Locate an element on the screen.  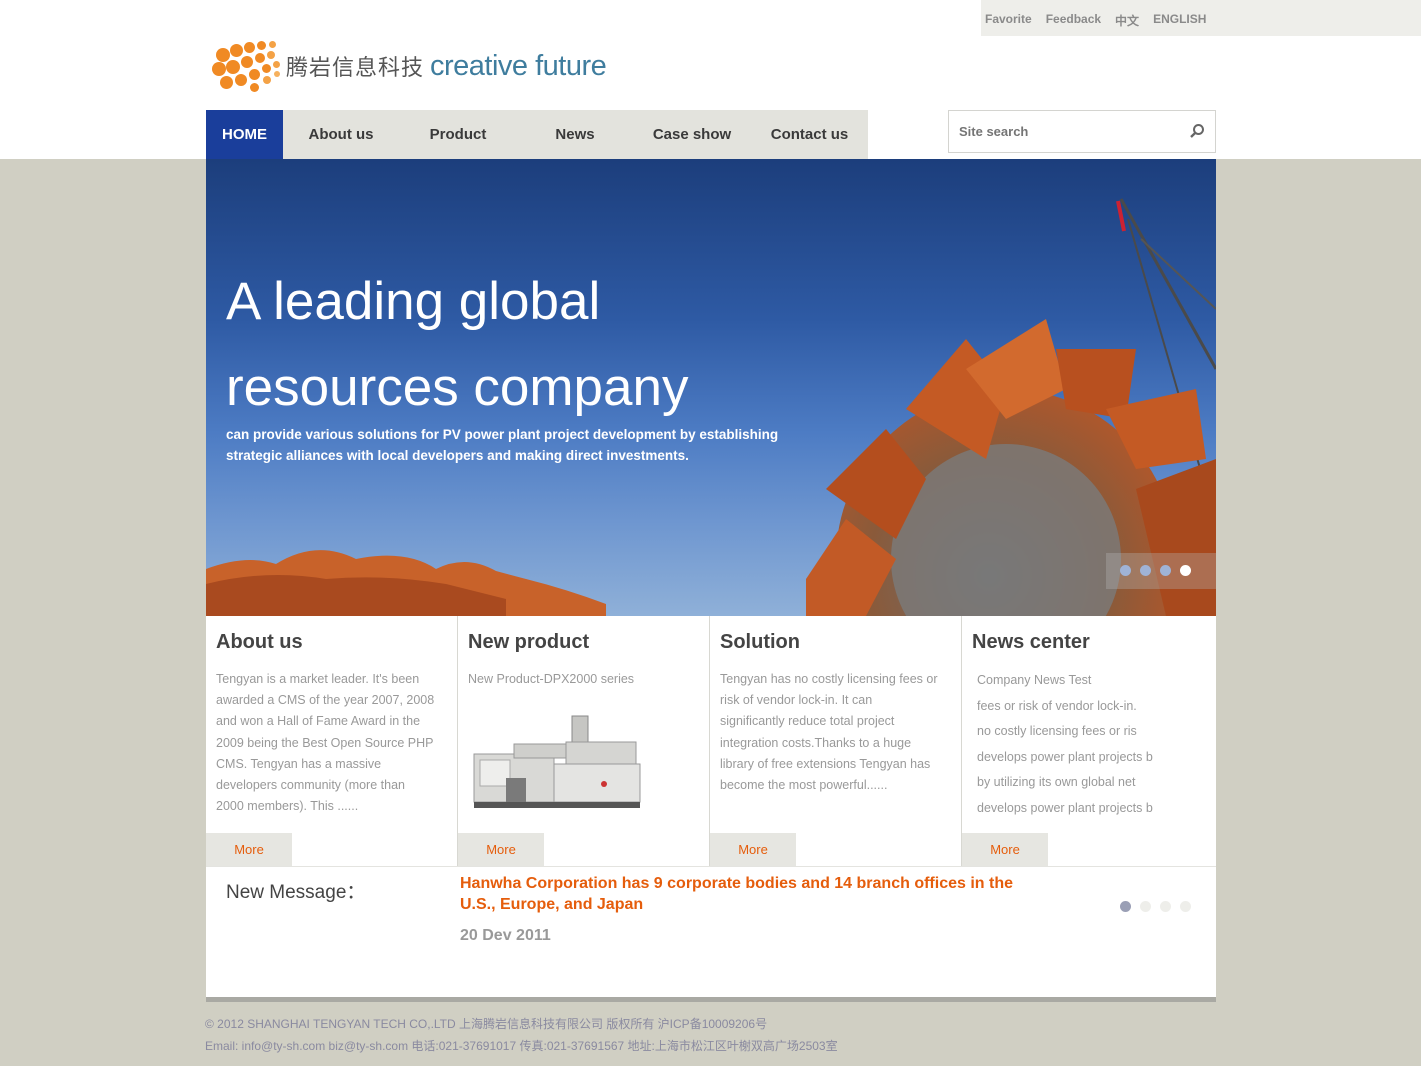
search-icon is located at coordinates (1197, 131).